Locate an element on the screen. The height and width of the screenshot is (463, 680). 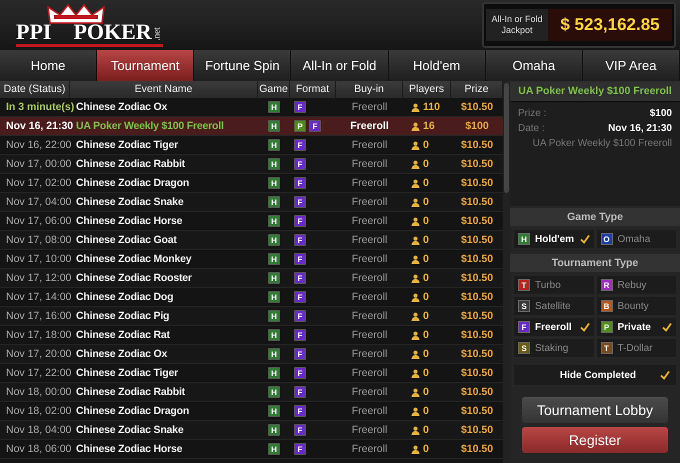
table-cell-text: Chinese Zodiac Dragon is located at coordinates (132, 411).